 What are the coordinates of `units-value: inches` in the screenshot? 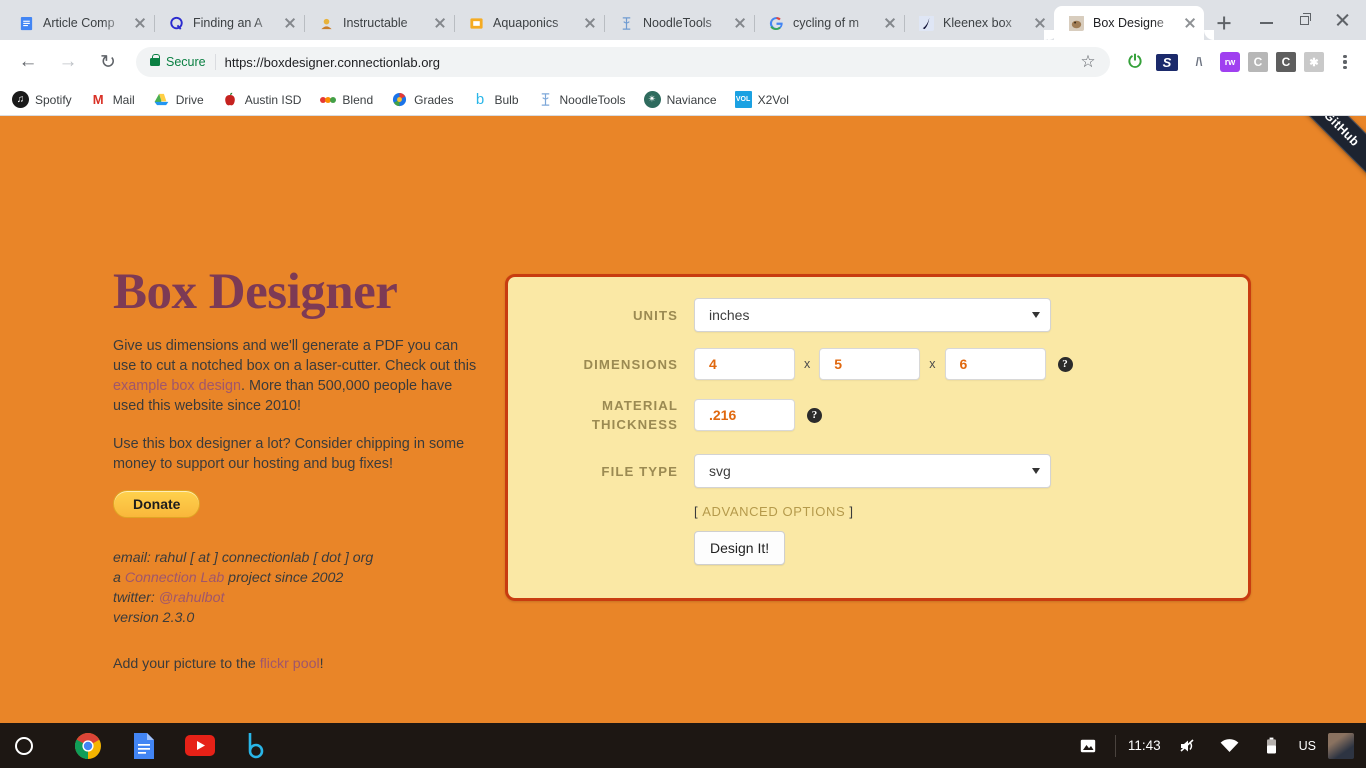 It's located at (729, 315).